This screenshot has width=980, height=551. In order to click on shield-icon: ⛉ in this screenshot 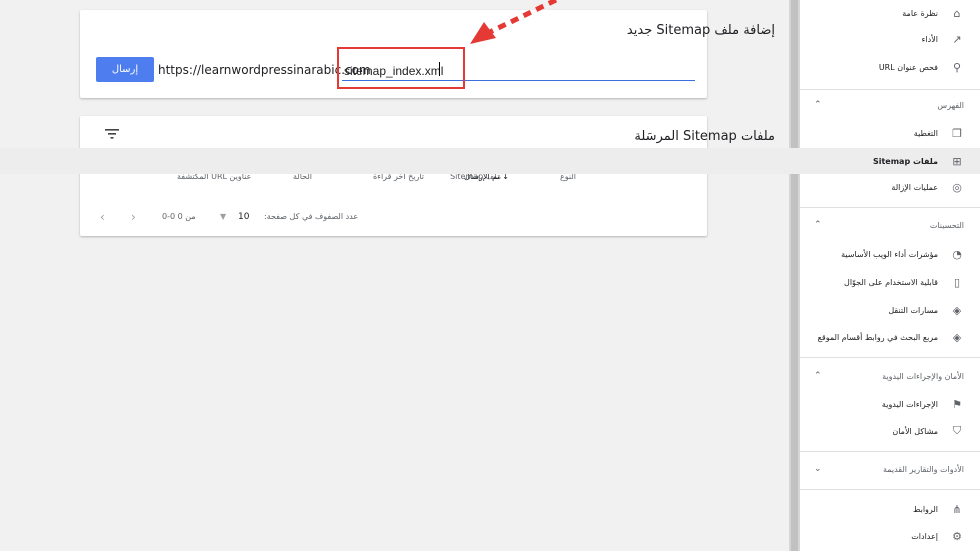, I will do `click(957, 430)`.